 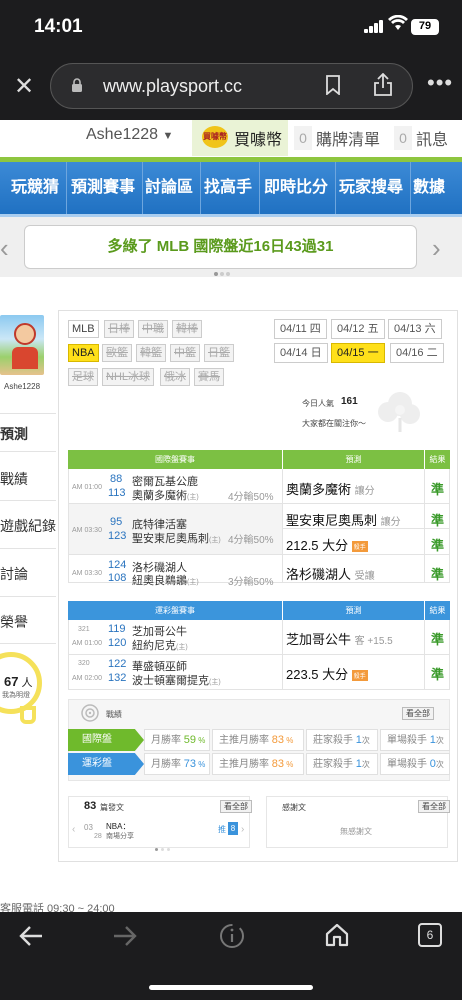 I want to click on banner-next-arrow: ›, so click(x=436, y=248).